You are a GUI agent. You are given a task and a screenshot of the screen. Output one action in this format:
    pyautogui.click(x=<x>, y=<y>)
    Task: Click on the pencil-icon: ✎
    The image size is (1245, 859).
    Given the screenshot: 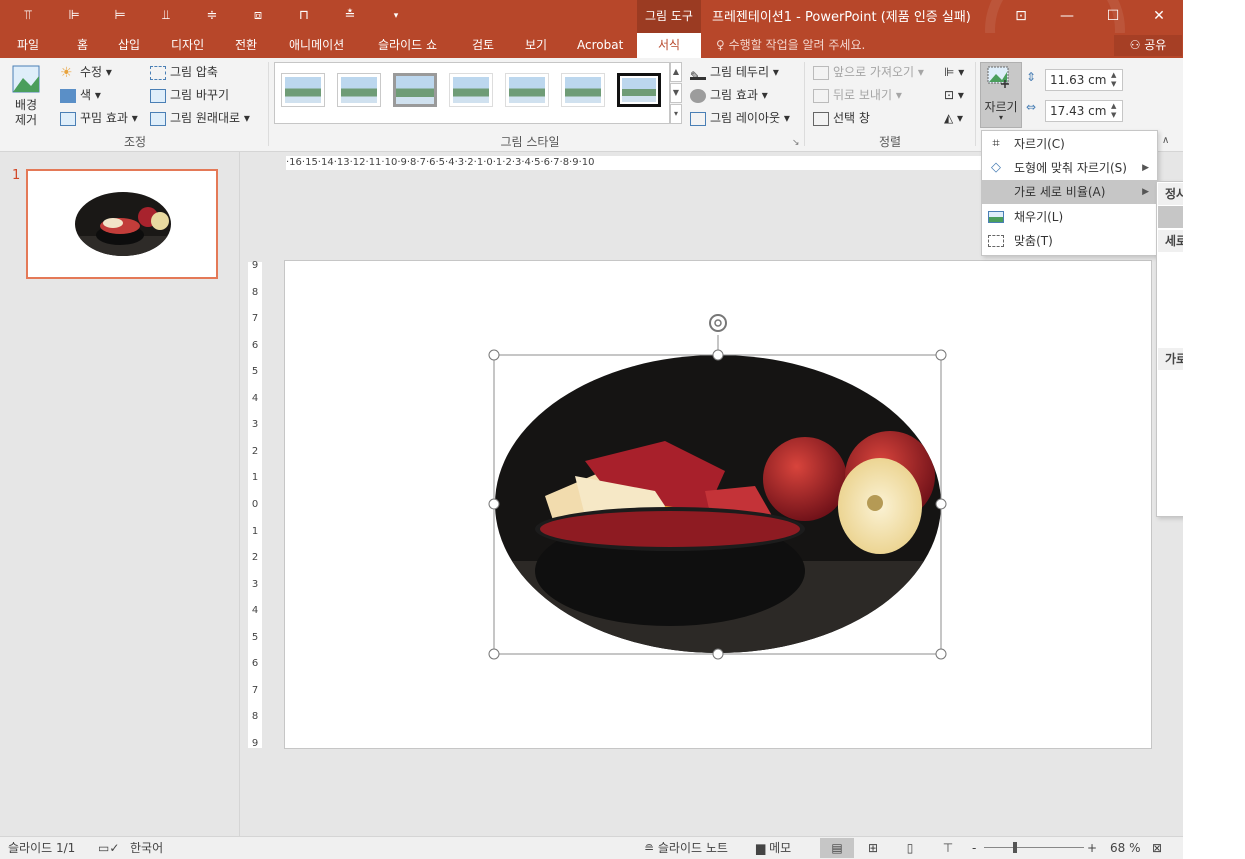 What is the action you would take?
    pyautogui.click(x=698, y=74)
    